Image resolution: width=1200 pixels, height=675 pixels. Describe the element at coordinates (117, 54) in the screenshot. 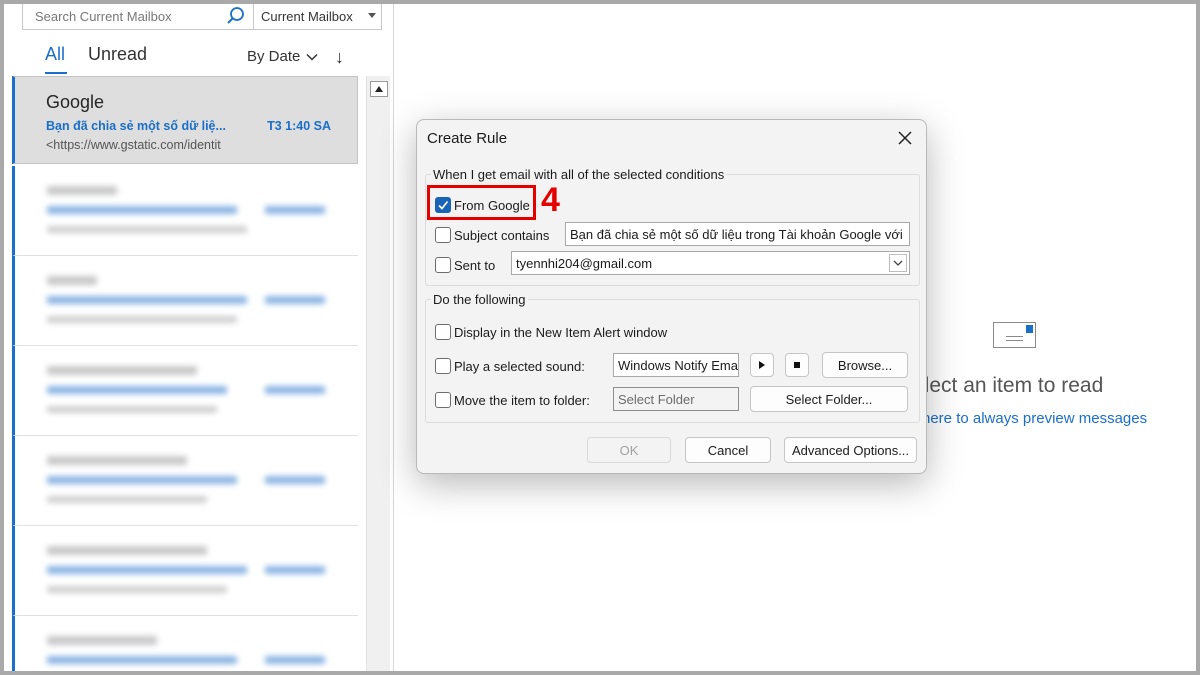

I see `tab-unread: Unread` at that location.